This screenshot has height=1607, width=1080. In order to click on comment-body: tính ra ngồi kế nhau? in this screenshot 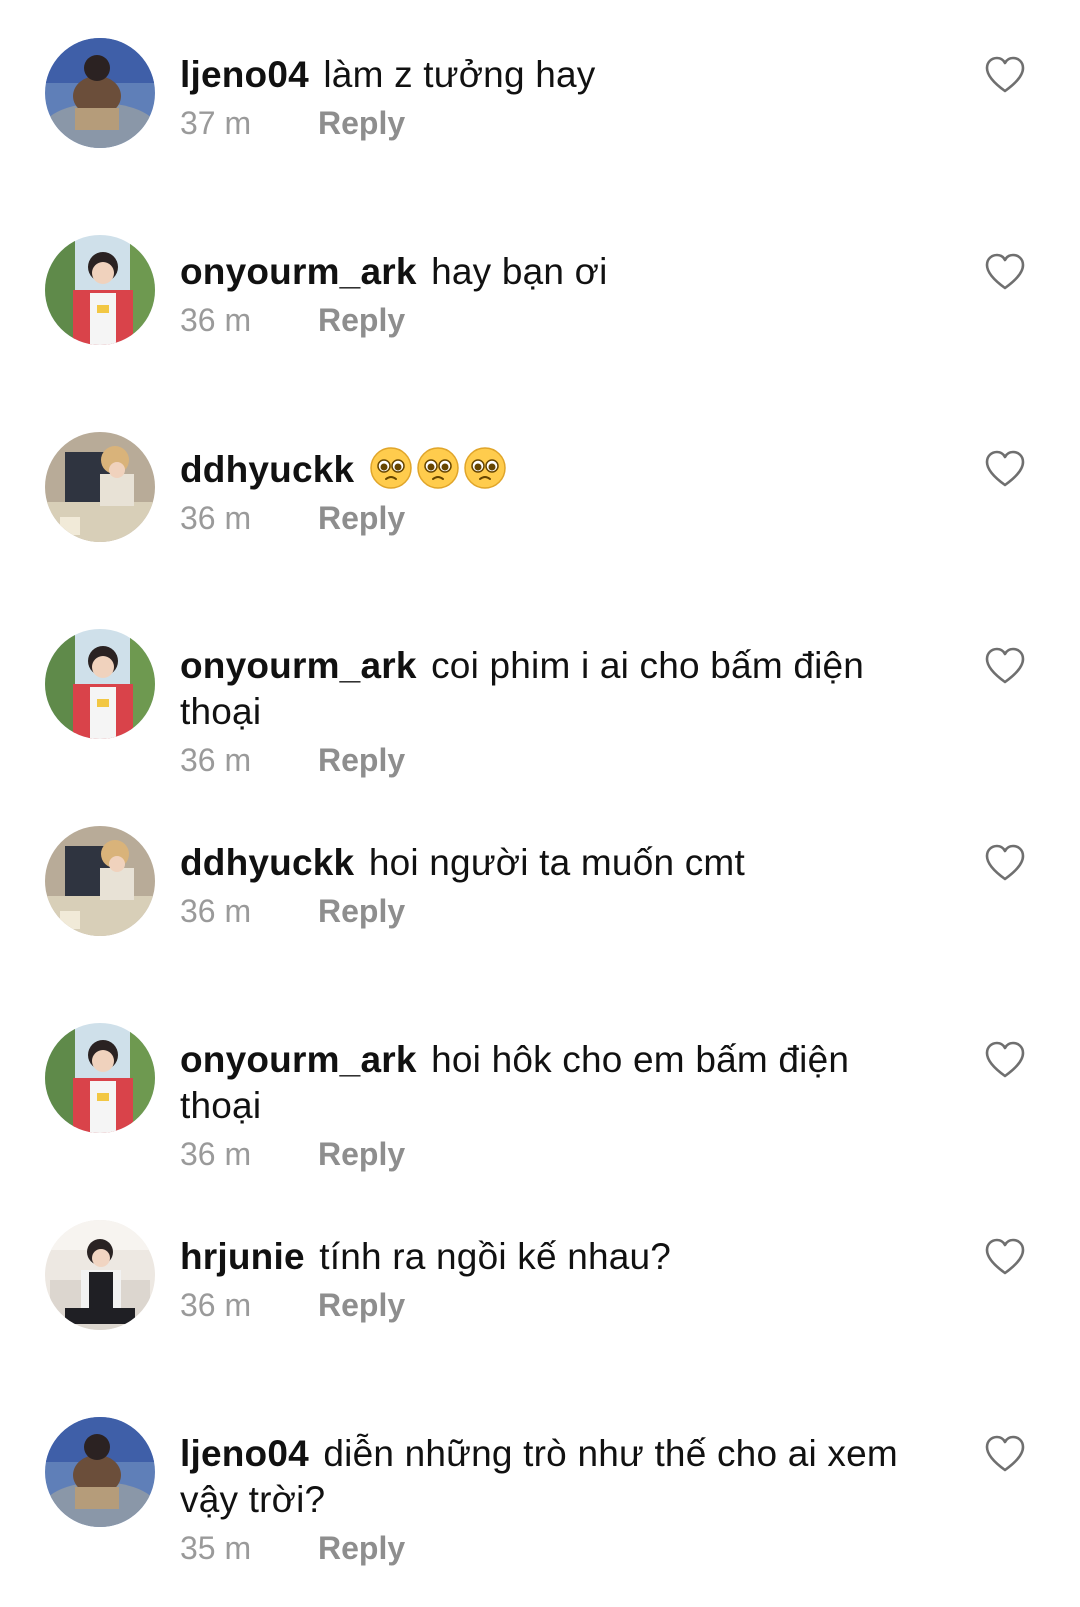, I will do `click(495, 1256)`.